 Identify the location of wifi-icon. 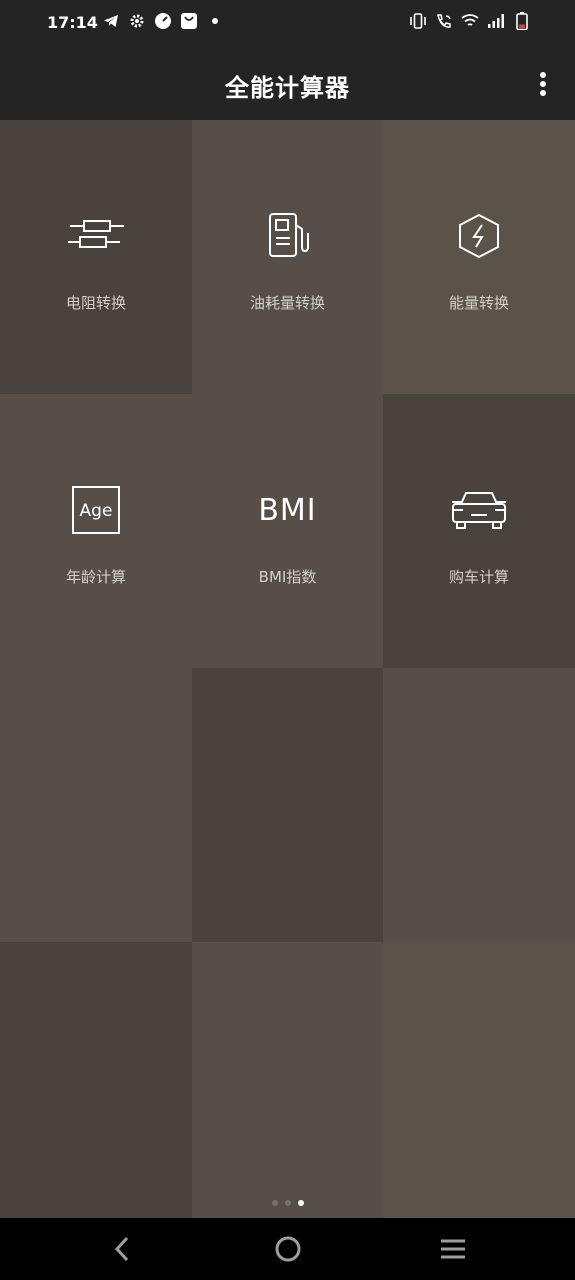
(470, 21).